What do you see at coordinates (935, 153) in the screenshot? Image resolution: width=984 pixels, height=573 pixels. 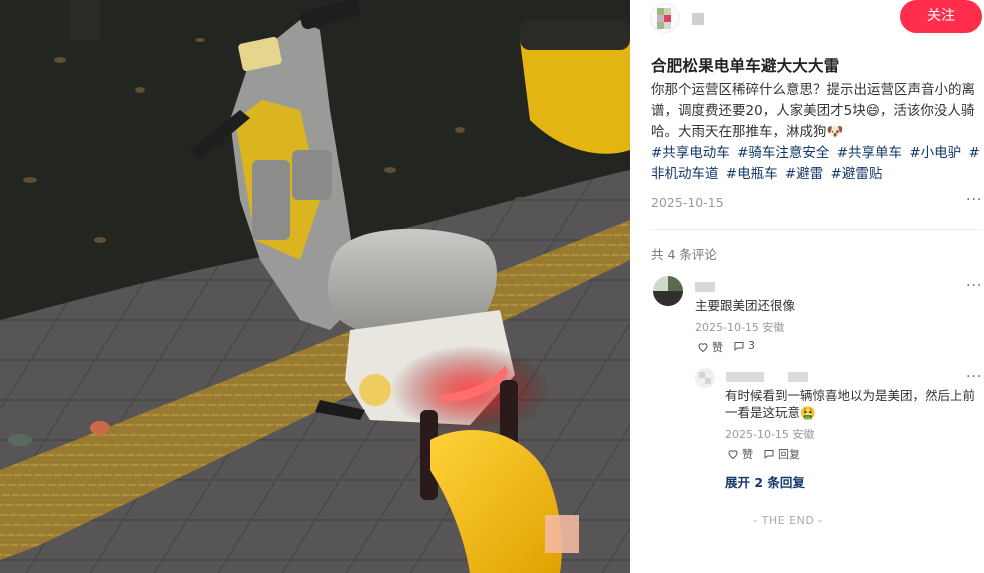 I see `tag-link: #小电驴` at bounding box center [935, 153].